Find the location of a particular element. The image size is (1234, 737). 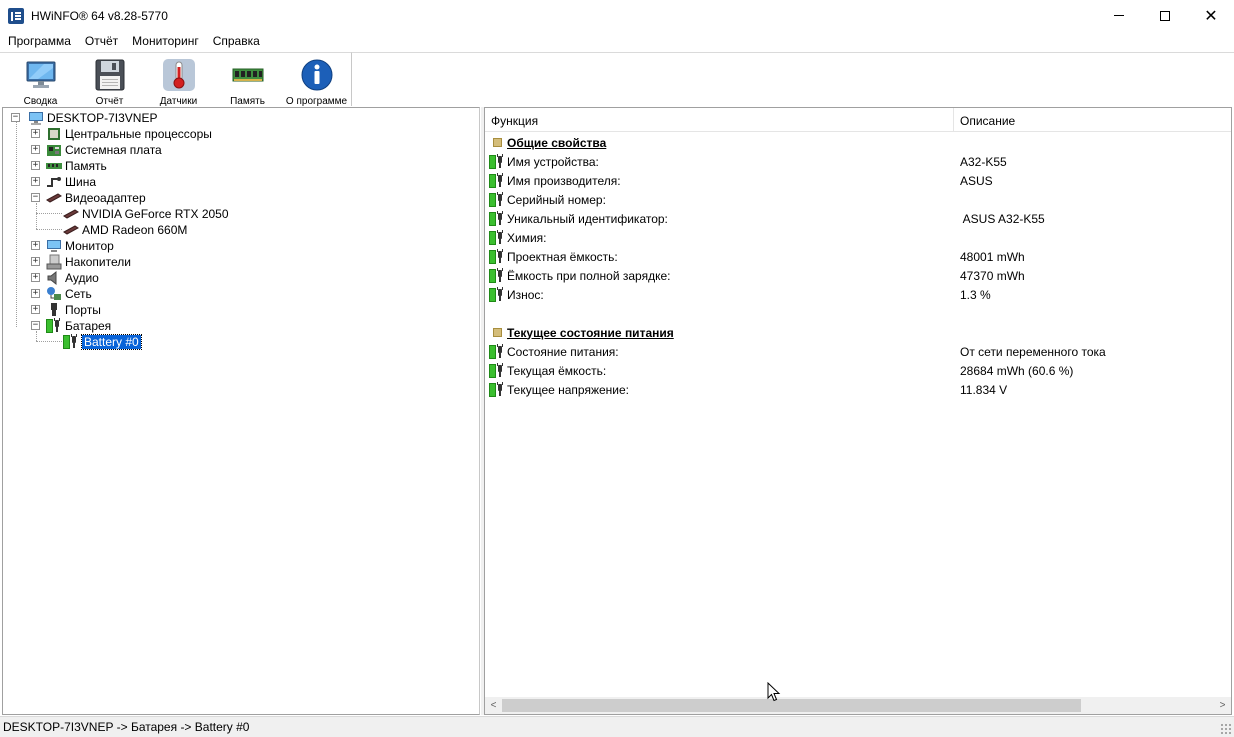

summary-button: Сводка is located at coordinates (40, 80).